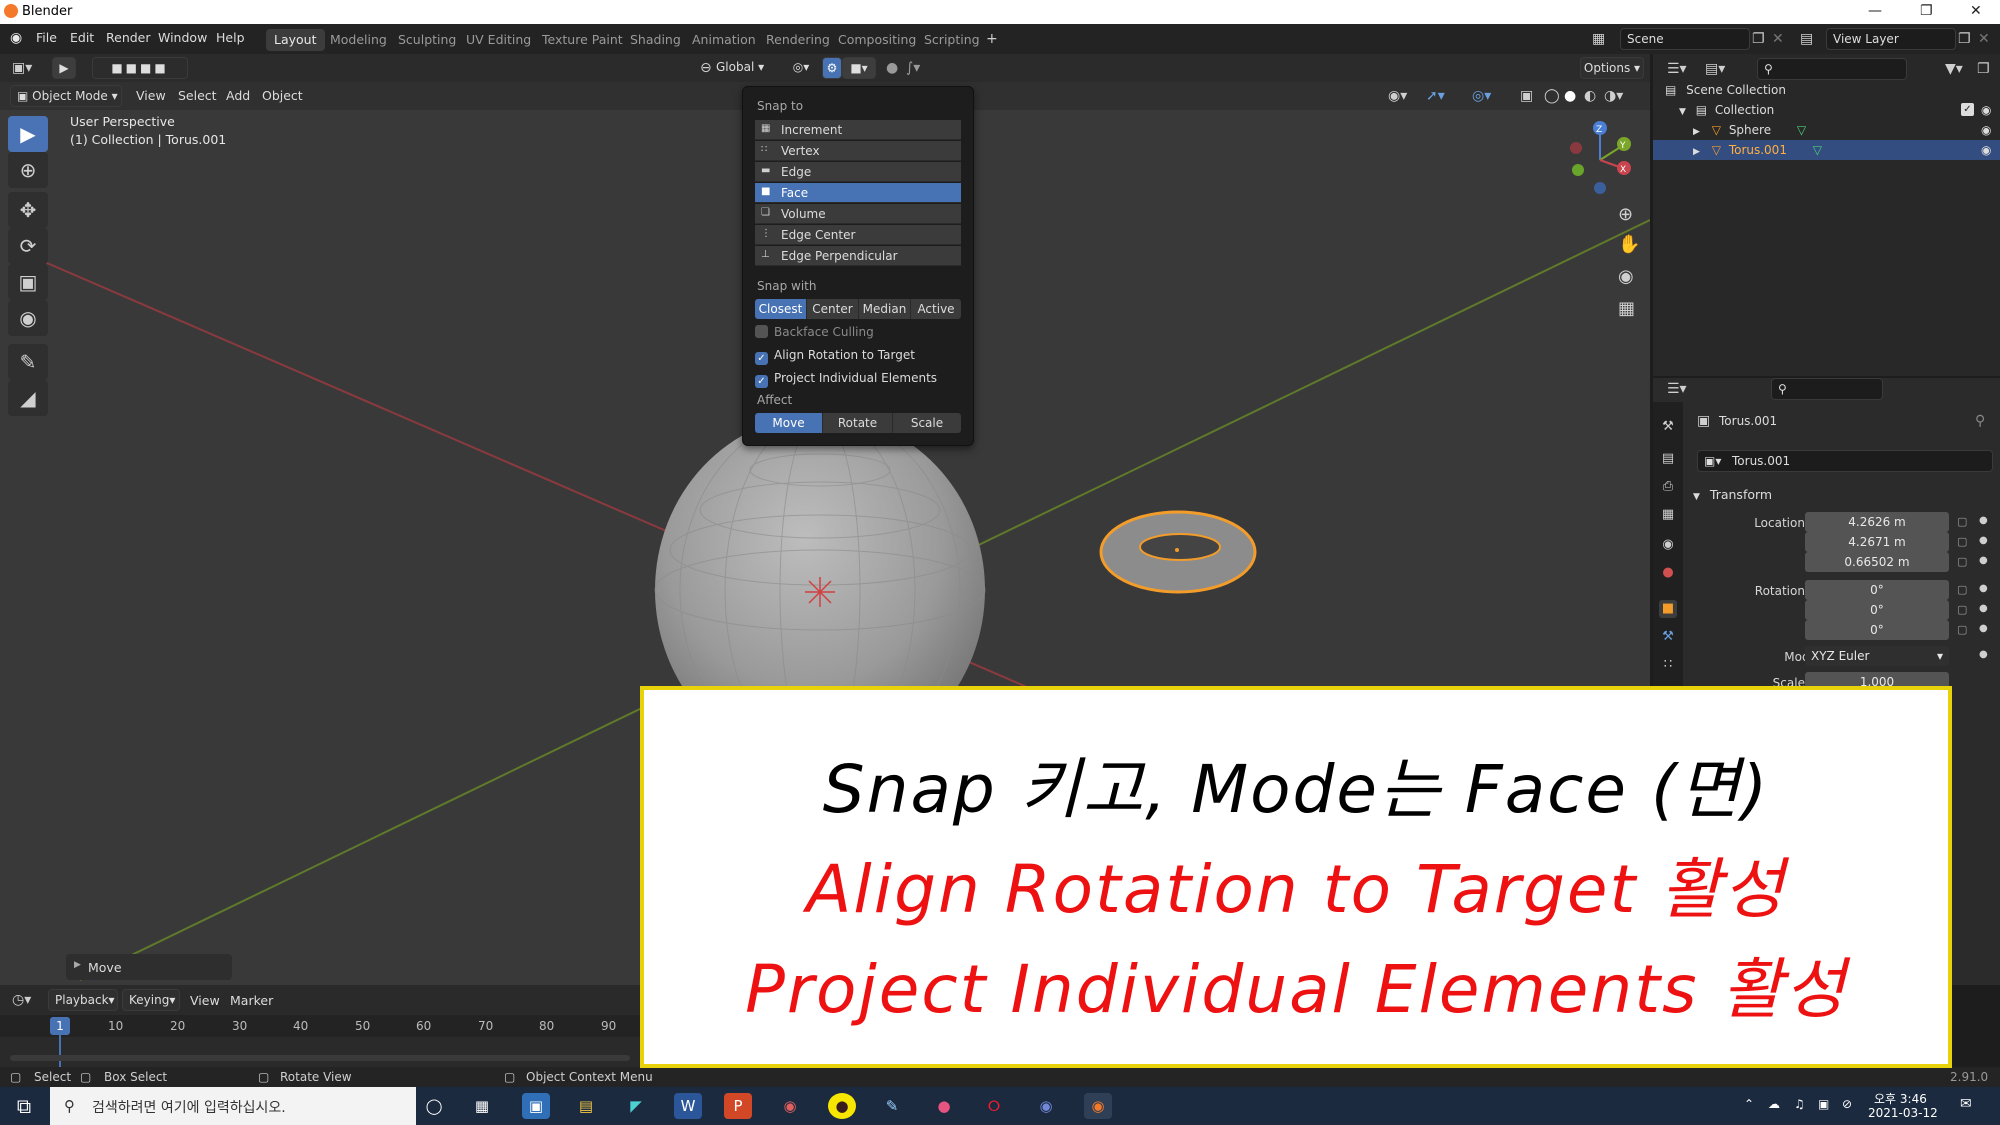  What do you see at coordinates (1749, 1104) in the screenshot?
I see `tray-chevron-icon: ⌃` at bounding box center [1749, 1104].